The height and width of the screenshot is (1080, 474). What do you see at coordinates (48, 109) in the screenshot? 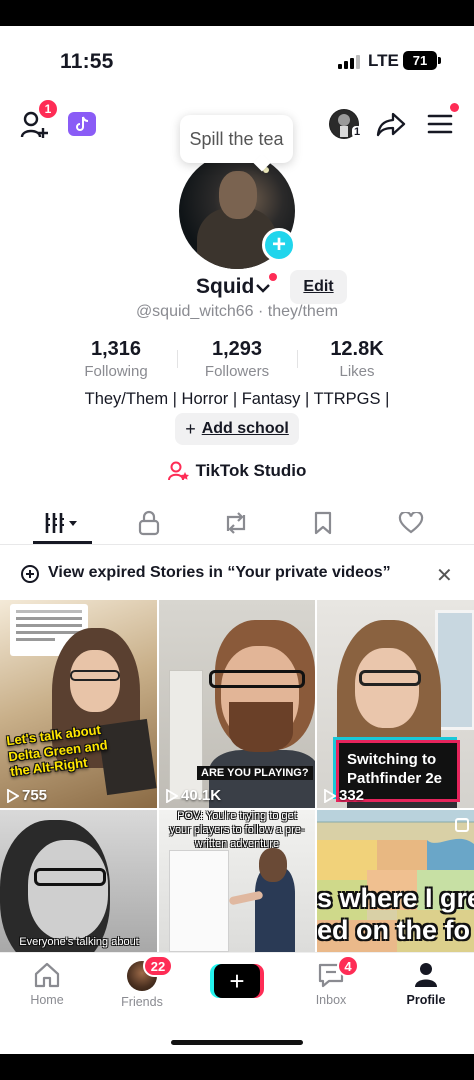
I see `add-friend-badge: 1` at bounding box center [48, 109].